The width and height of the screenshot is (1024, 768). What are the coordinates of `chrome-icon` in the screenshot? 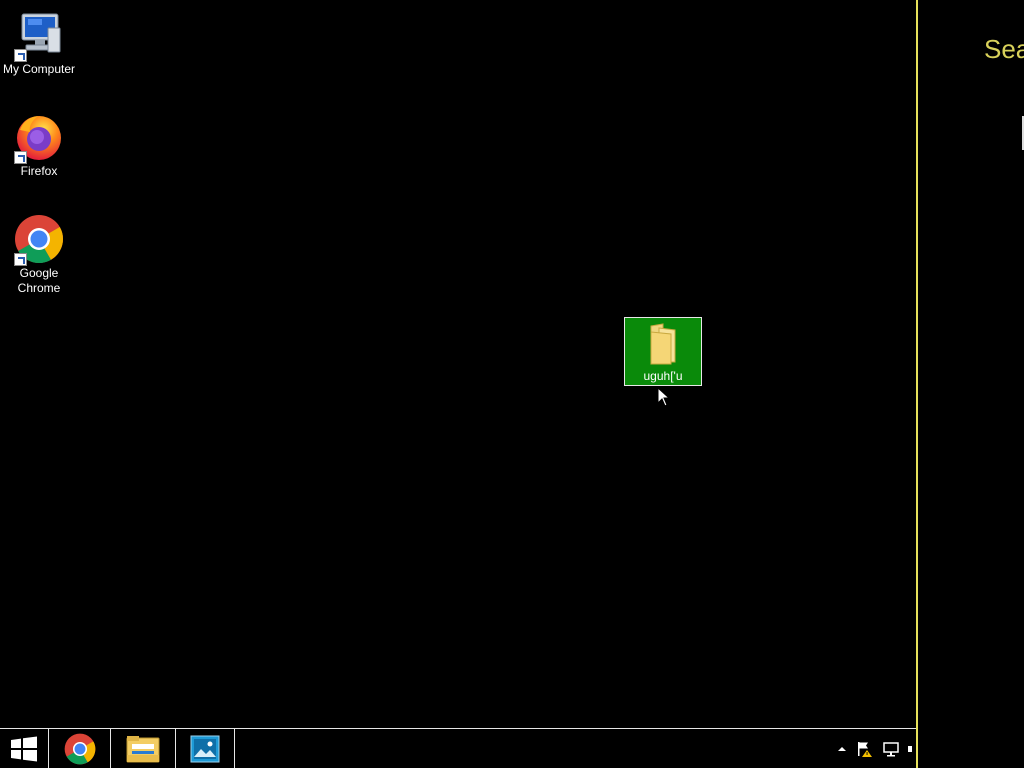 It's located at (79, 748).